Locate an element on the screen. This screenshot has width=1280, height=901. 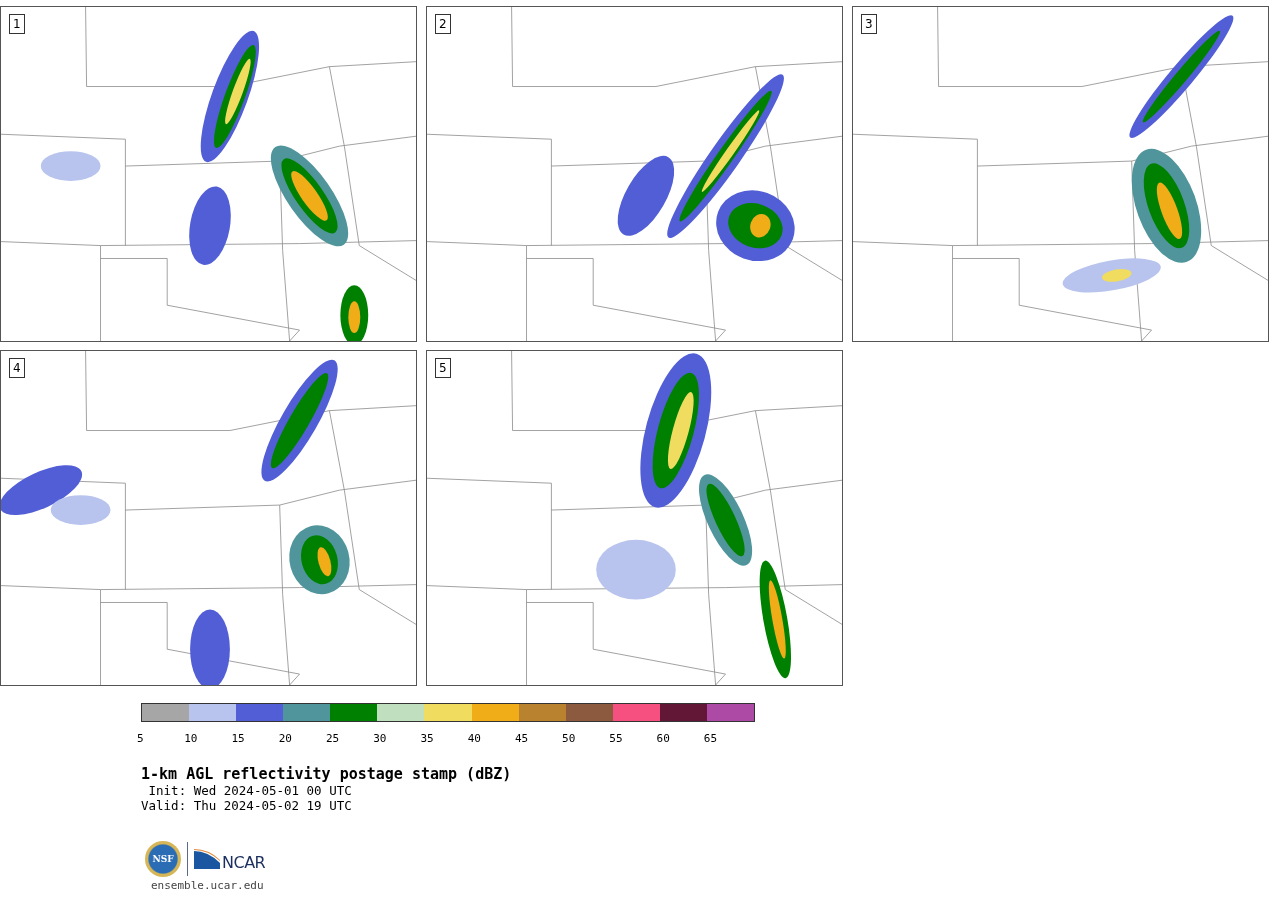
chart-title: 1-km AGL reflectivity postage stamp (dBZ) is located at coordinates (327, 774).